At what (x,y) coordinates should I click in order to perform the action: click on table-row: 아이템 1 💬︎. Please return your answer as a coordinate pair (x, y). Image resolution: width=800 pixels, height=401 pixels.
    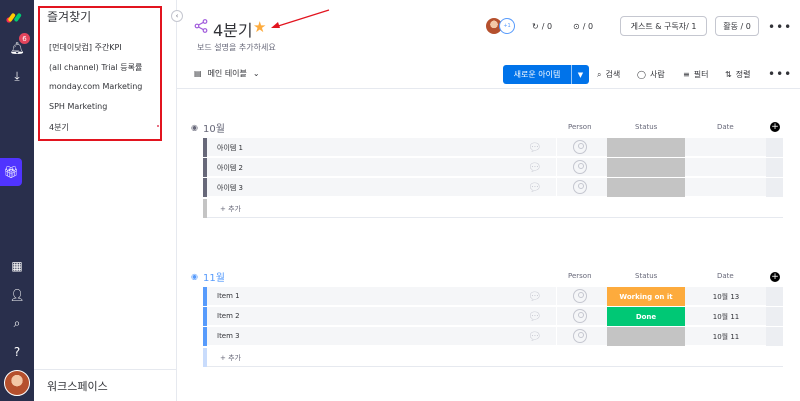
    Looking at the image, I should click on (493, 147).